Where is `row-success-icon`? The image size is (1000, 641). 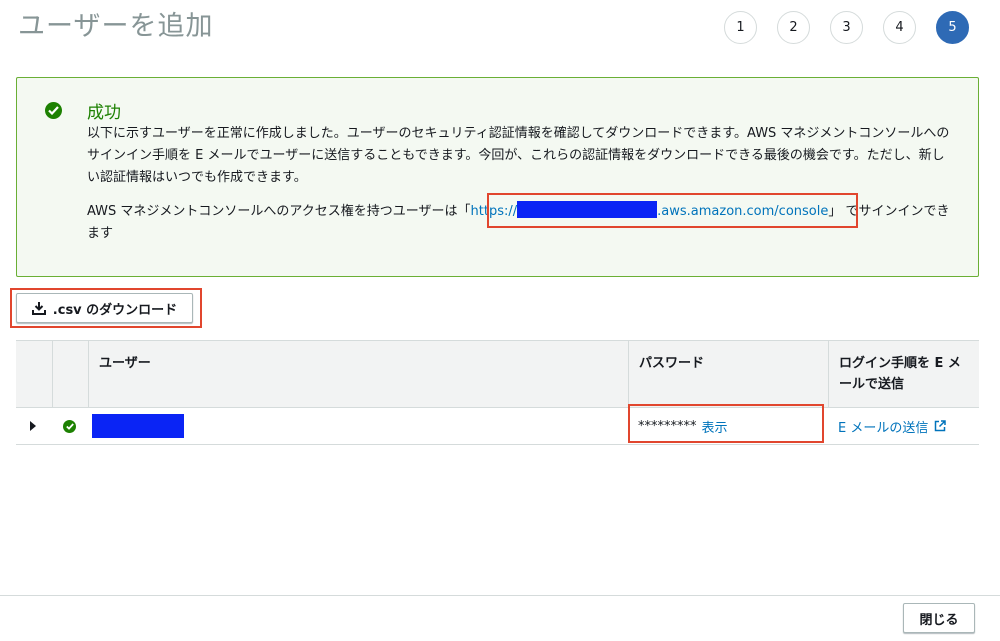 row-success-icon is located at coordinates (69, 426).